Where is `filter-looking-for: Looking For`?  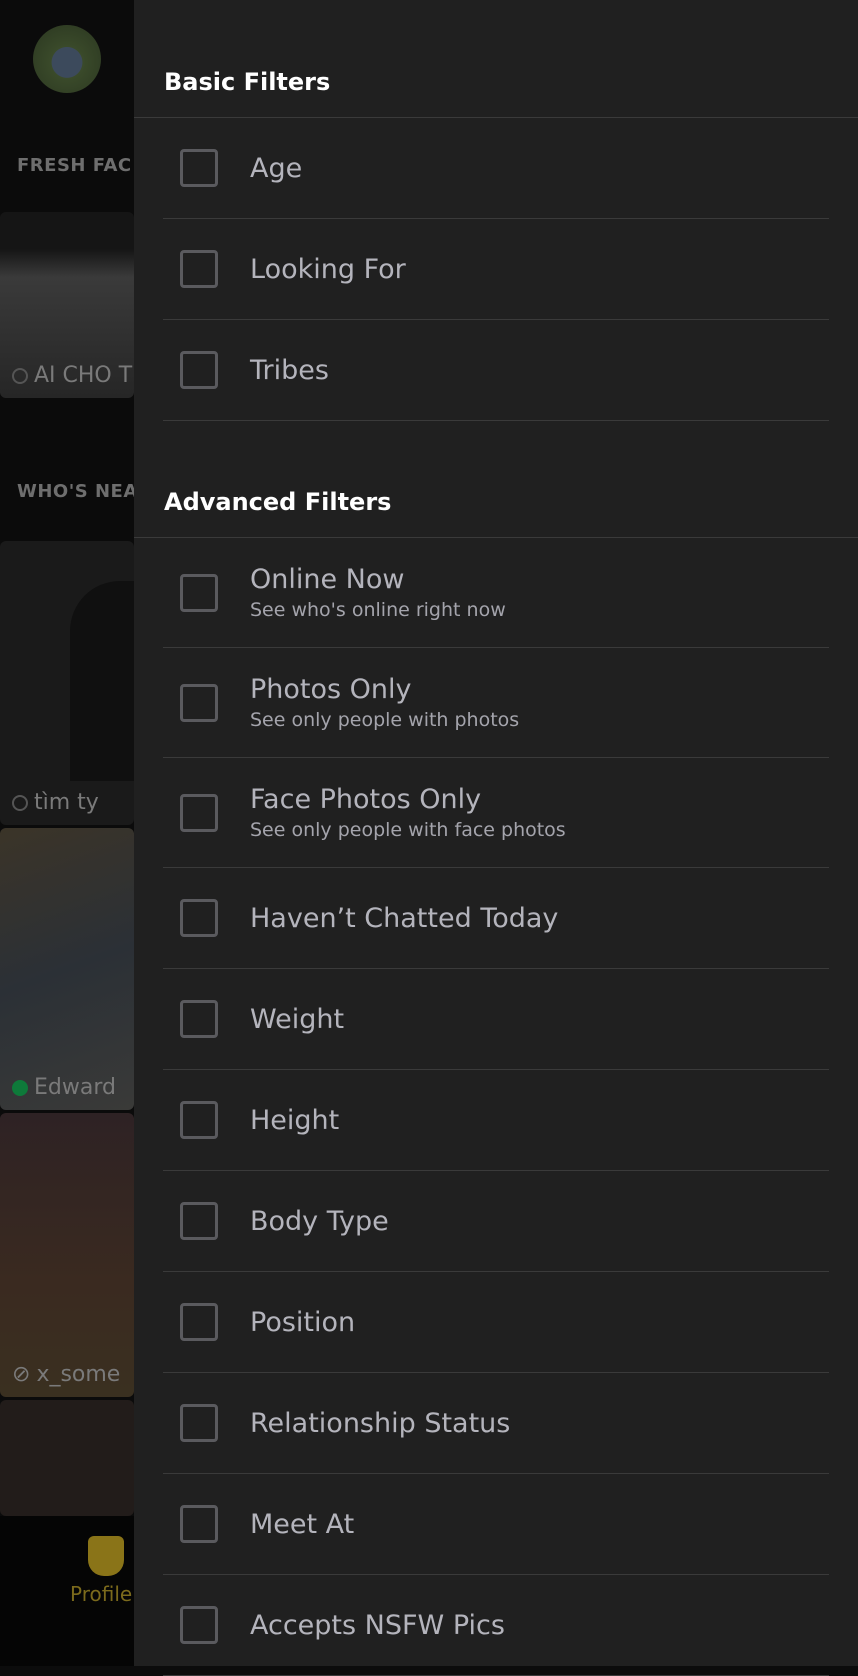 filter-looking-for: Looking For is located at coordinates (496, 269).